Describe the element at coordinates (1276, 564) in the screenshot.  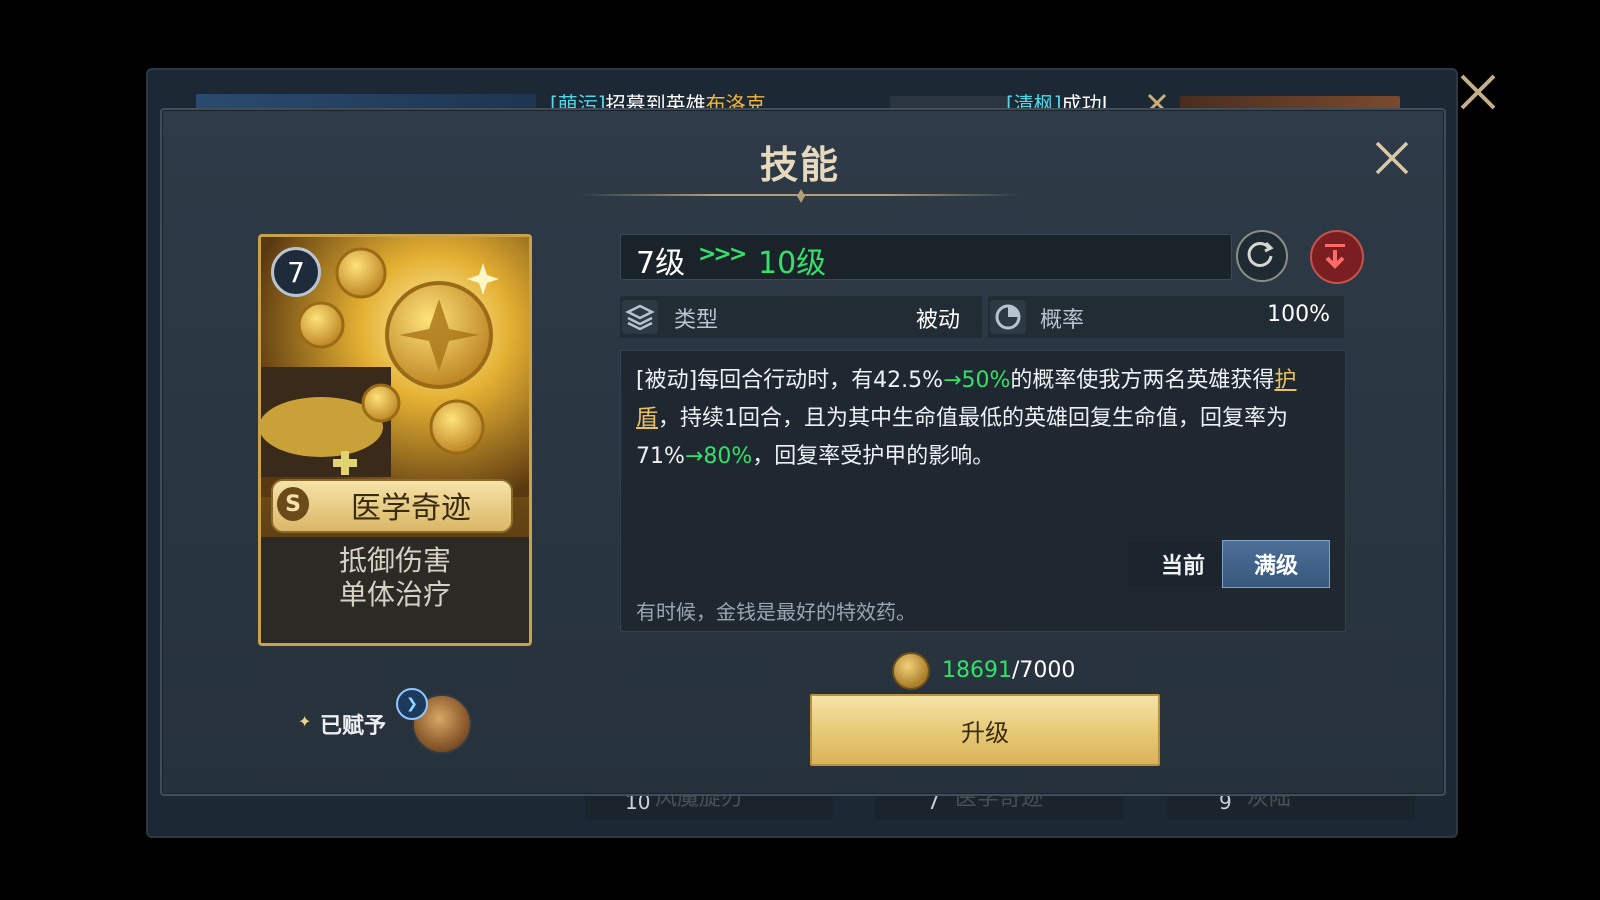
I see `toggle-max-level-button: 满级` at that location.